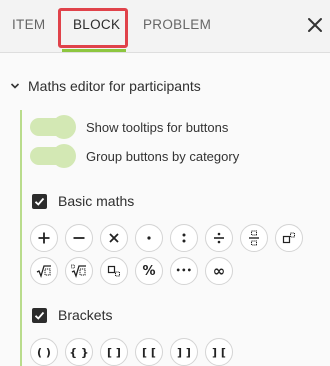 This screenshot has width=330, height=366. I want to click on colon-icon, so click(184, 238).